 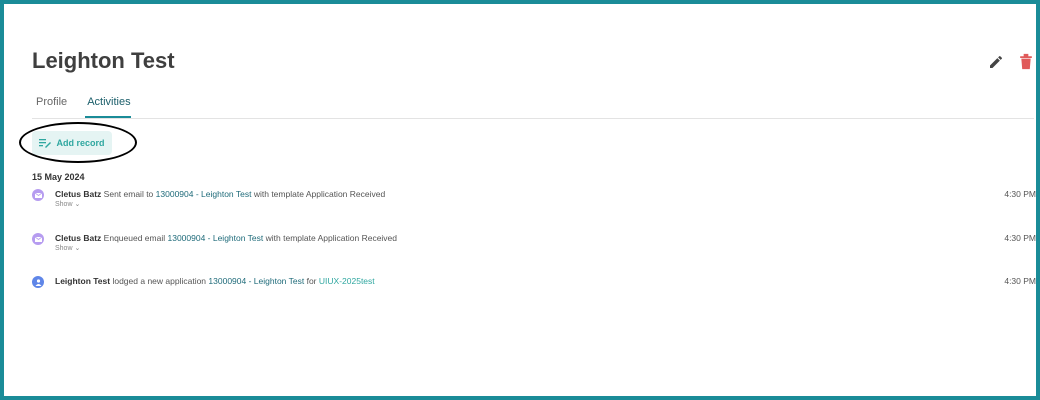 What do you see at coordinates (134, 238) in the screenshot?
I see `activity-verb: Enqueued email` at bounding box center [134, 238].